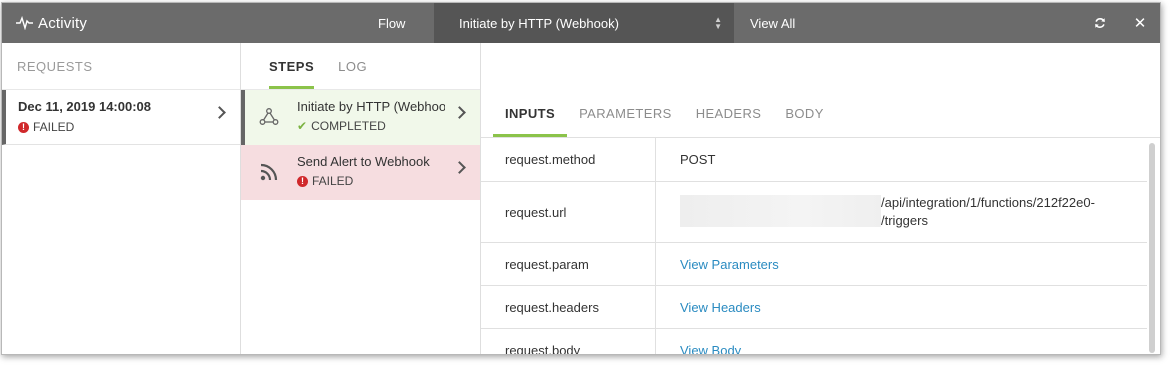  What do you see at coordinates (568, 307) in the screenshot?
I see `row-key: request.headers` at bounding box center [568, 307].